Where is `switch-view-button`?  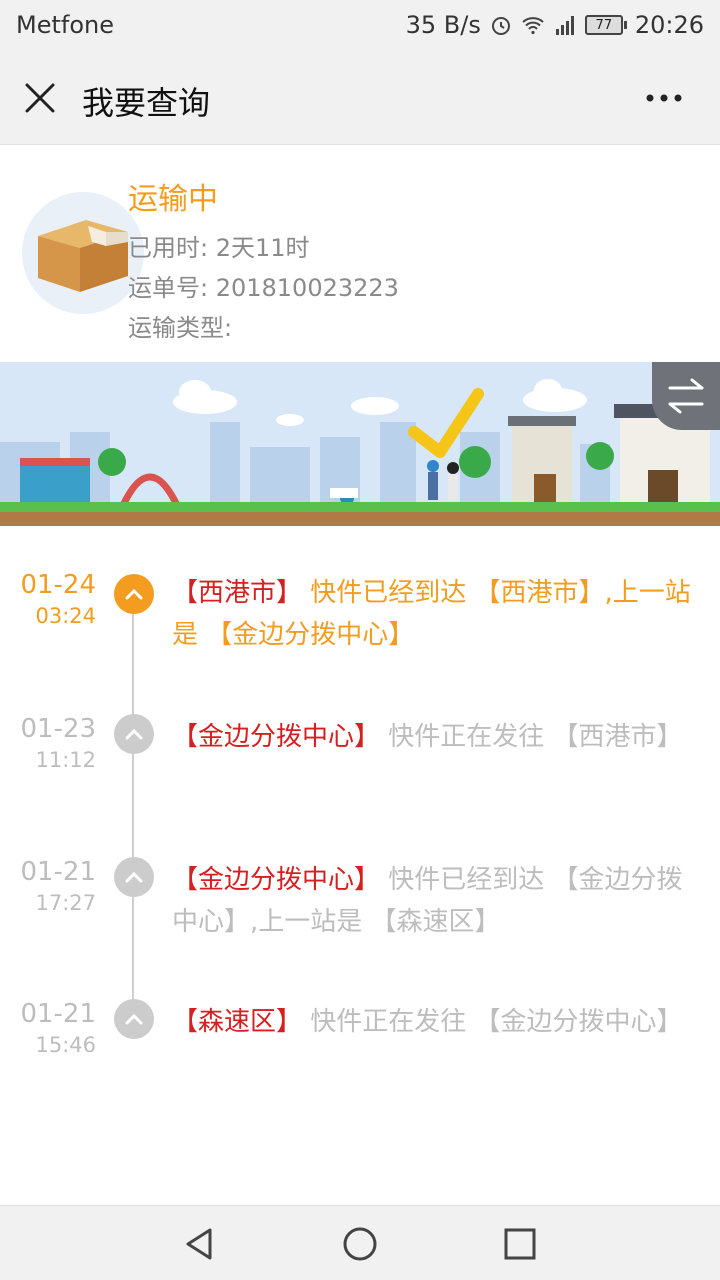
switch-view-button is located at coordinates (686, 396).